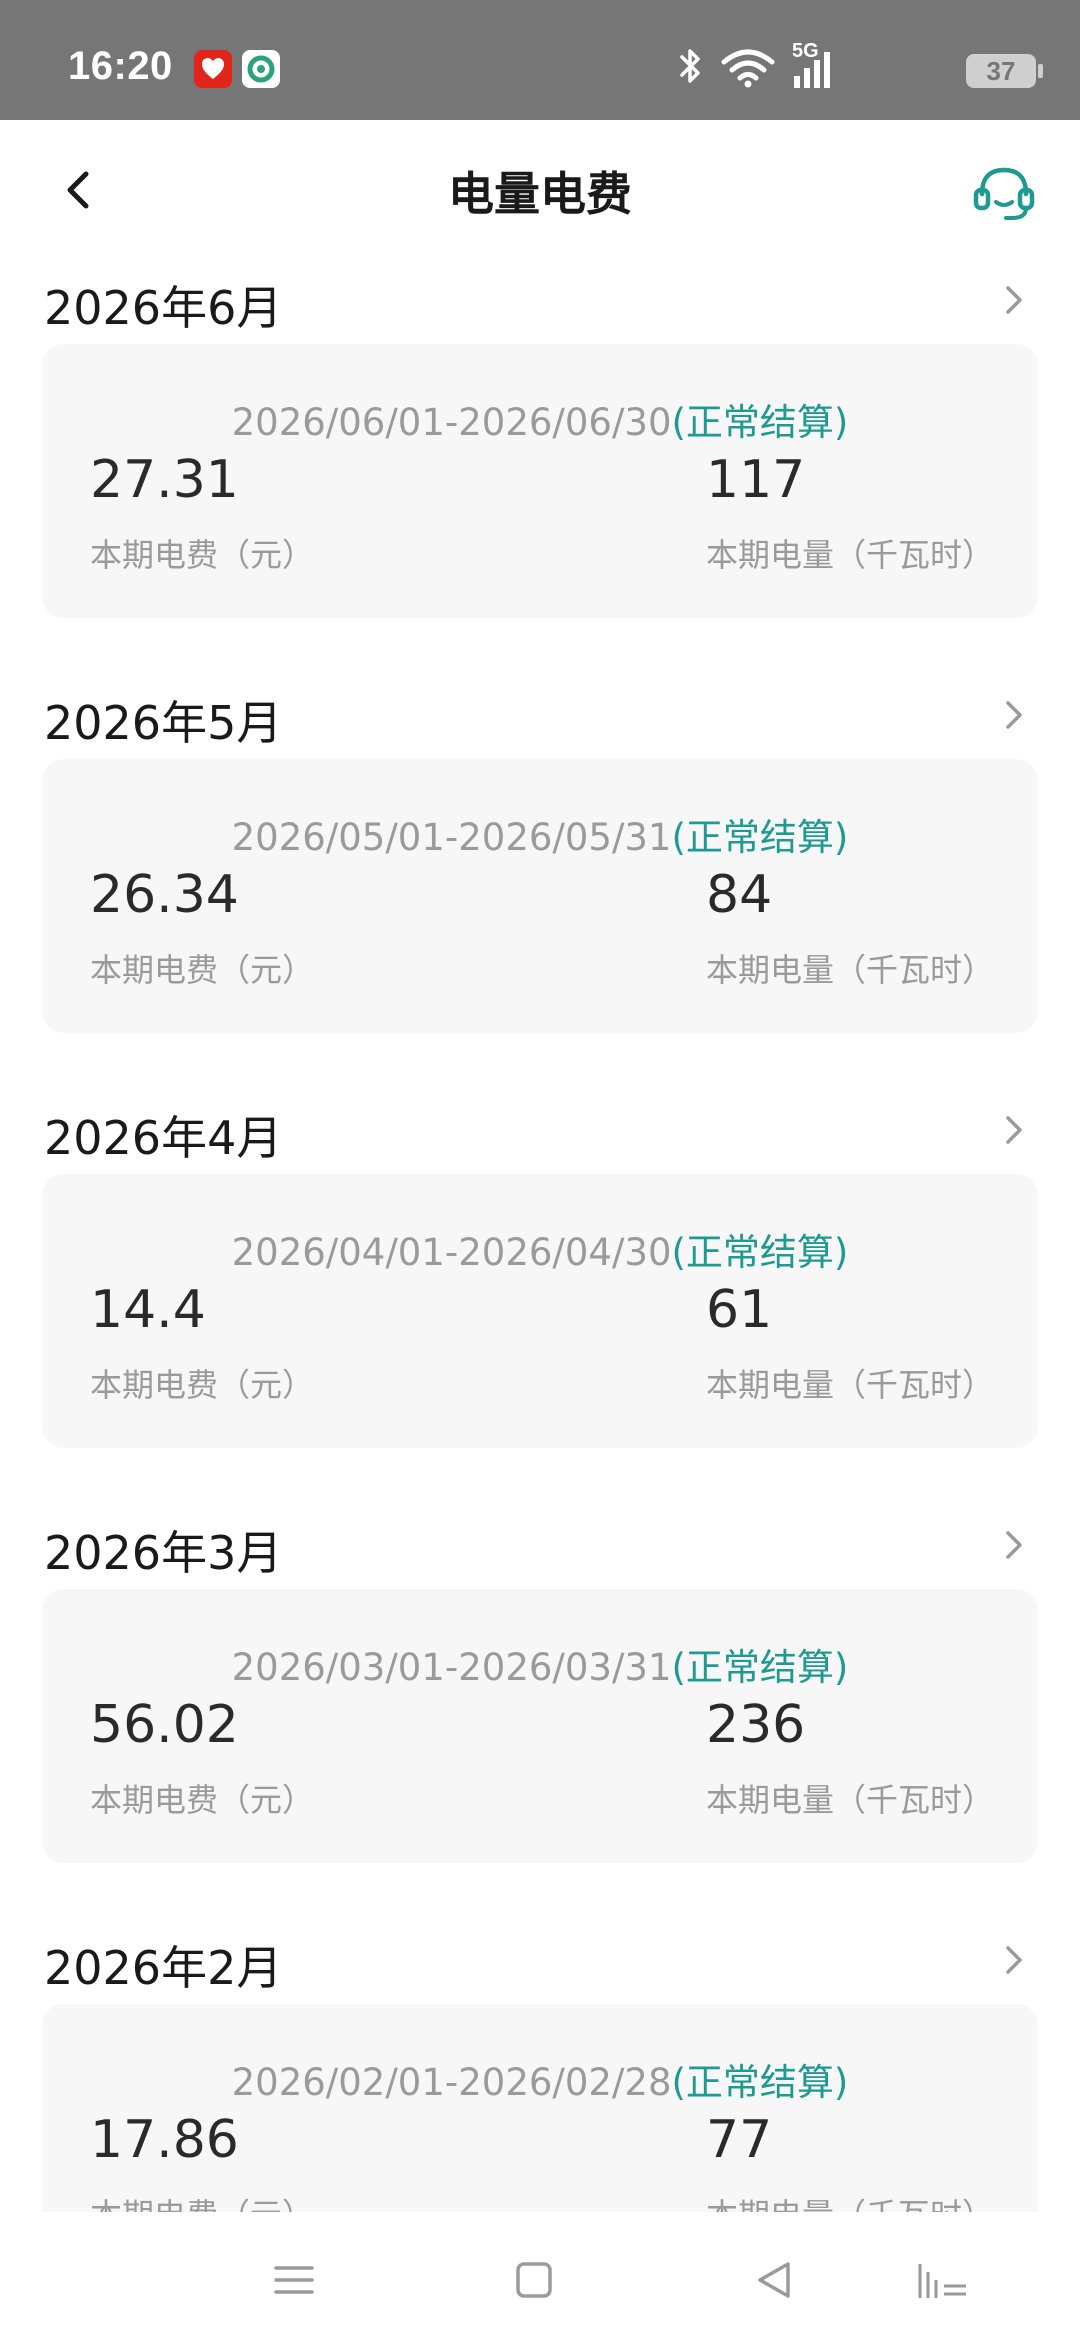  I want to click on back-triangle-icon, so click(774, 2280).